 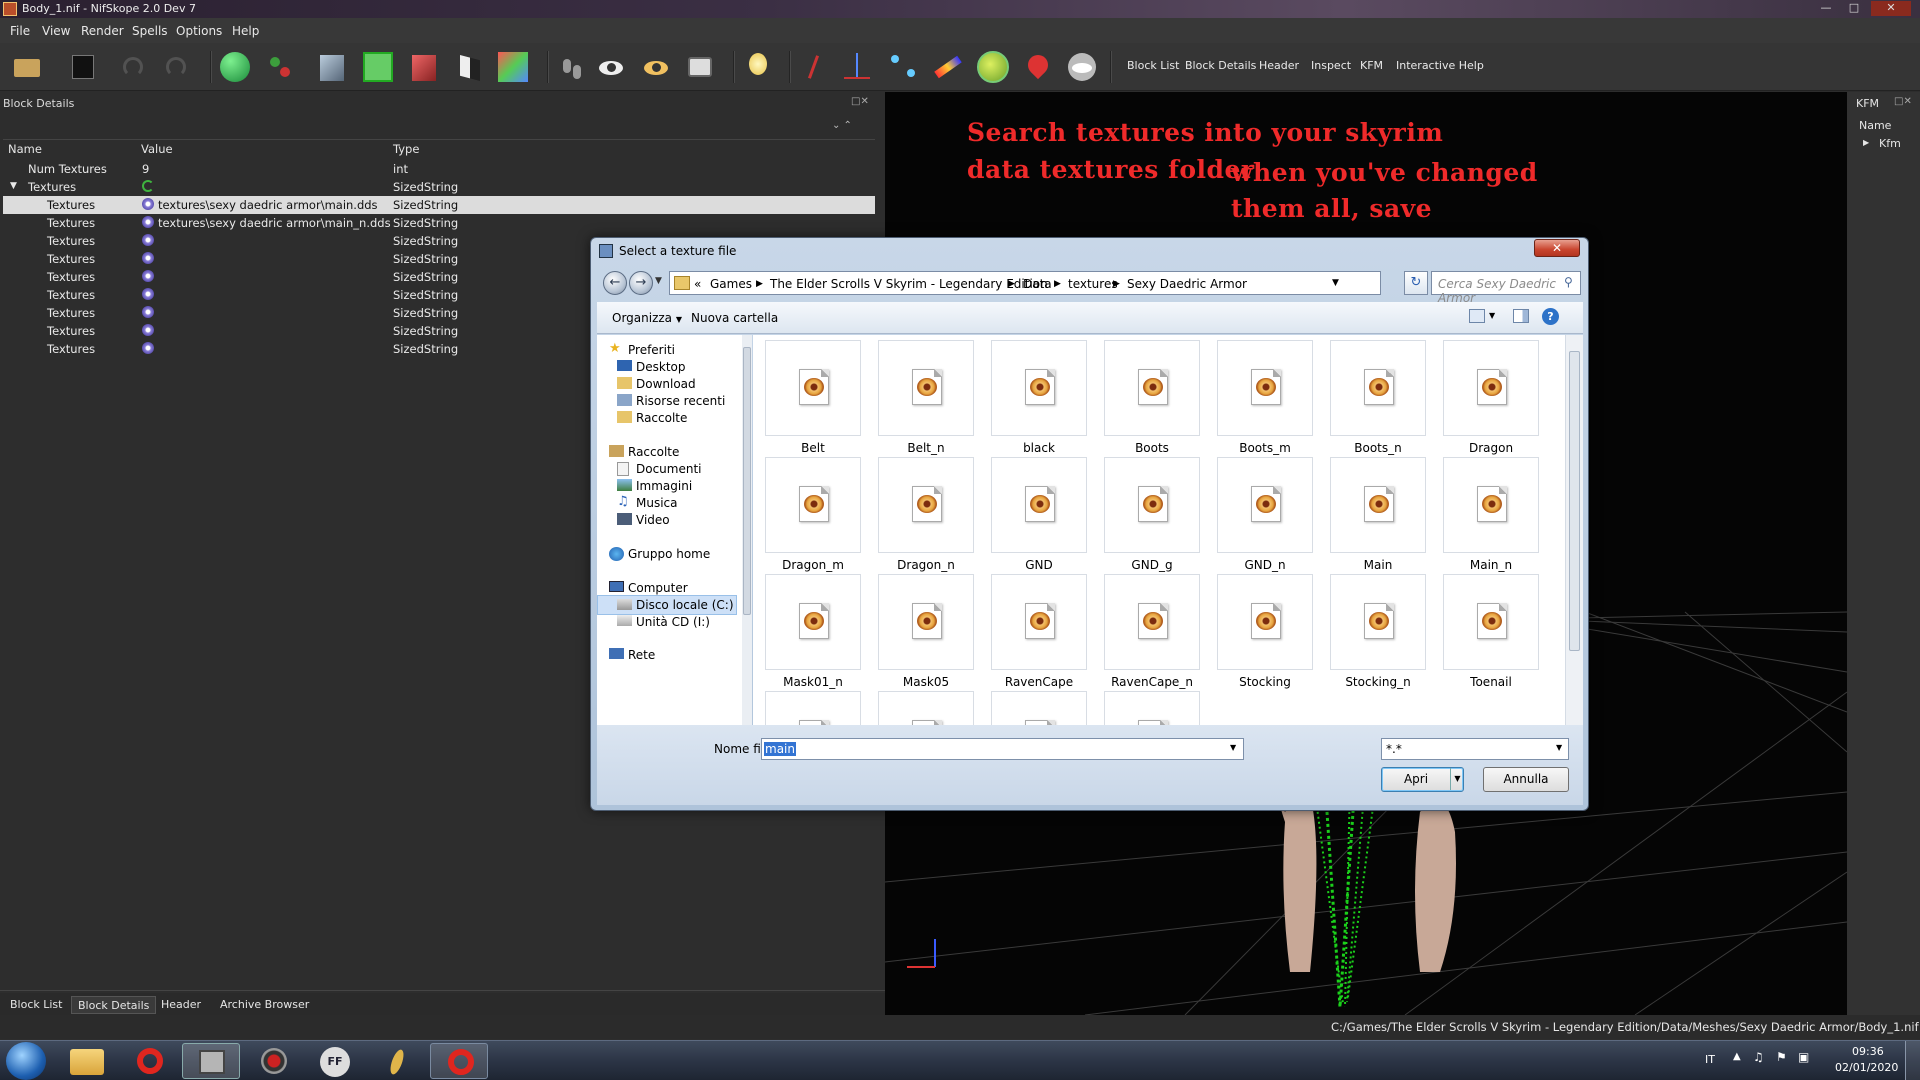 What do you see at coordinates (157, 149) in the screenshot?
I see `column-header-value: Value` at bounding box center [157, 149].